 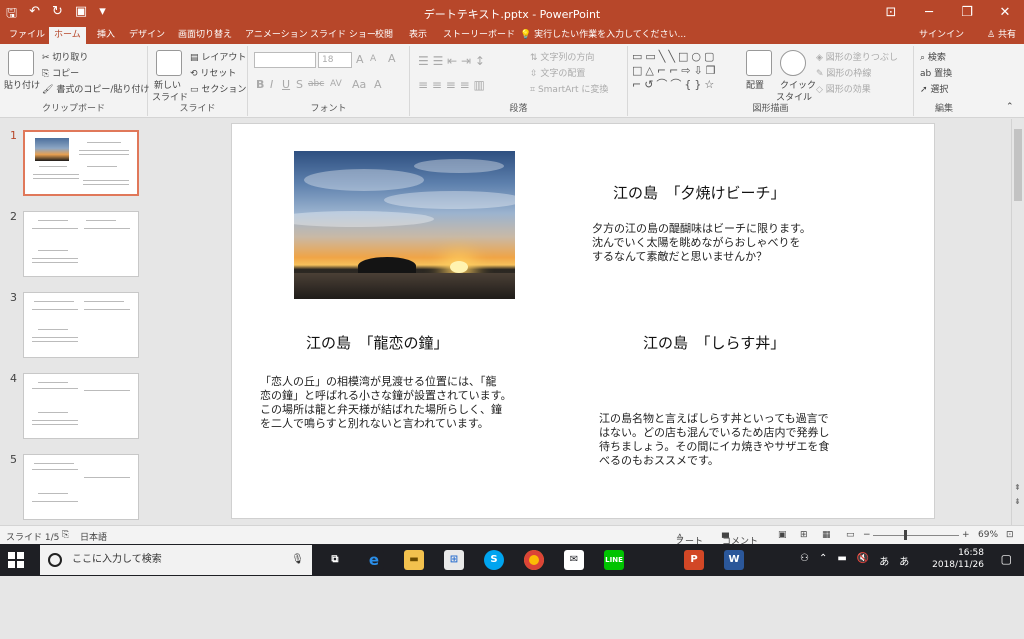 I want to click on text-direction-button: ⇅ 文字列の方向, so click(x=562, y=56).